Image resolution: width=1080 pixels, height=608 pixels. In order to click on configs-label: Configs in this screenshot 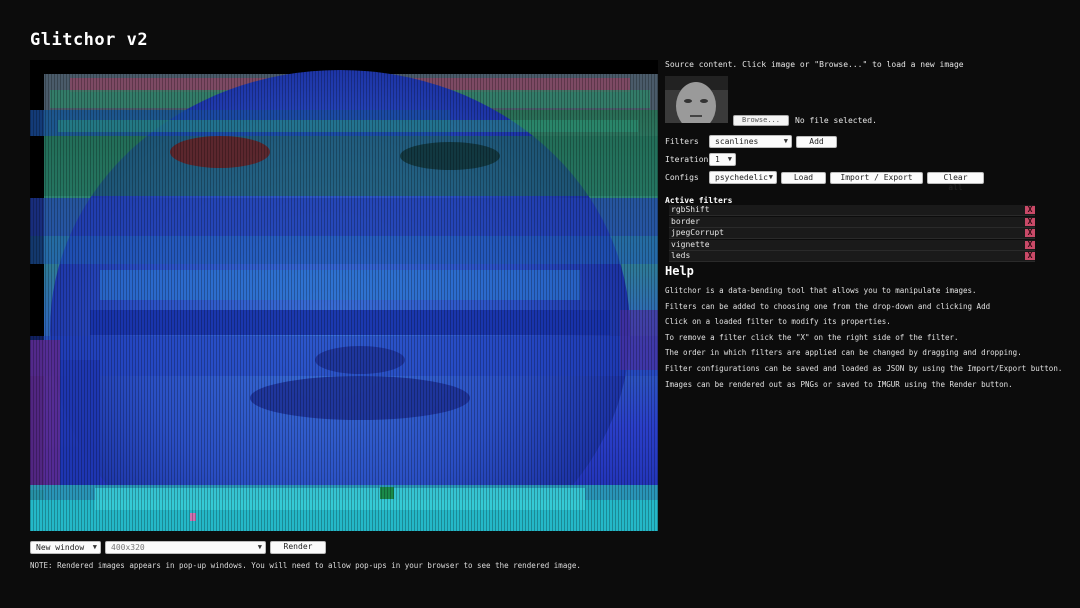, I will do `click(682, 177)`.